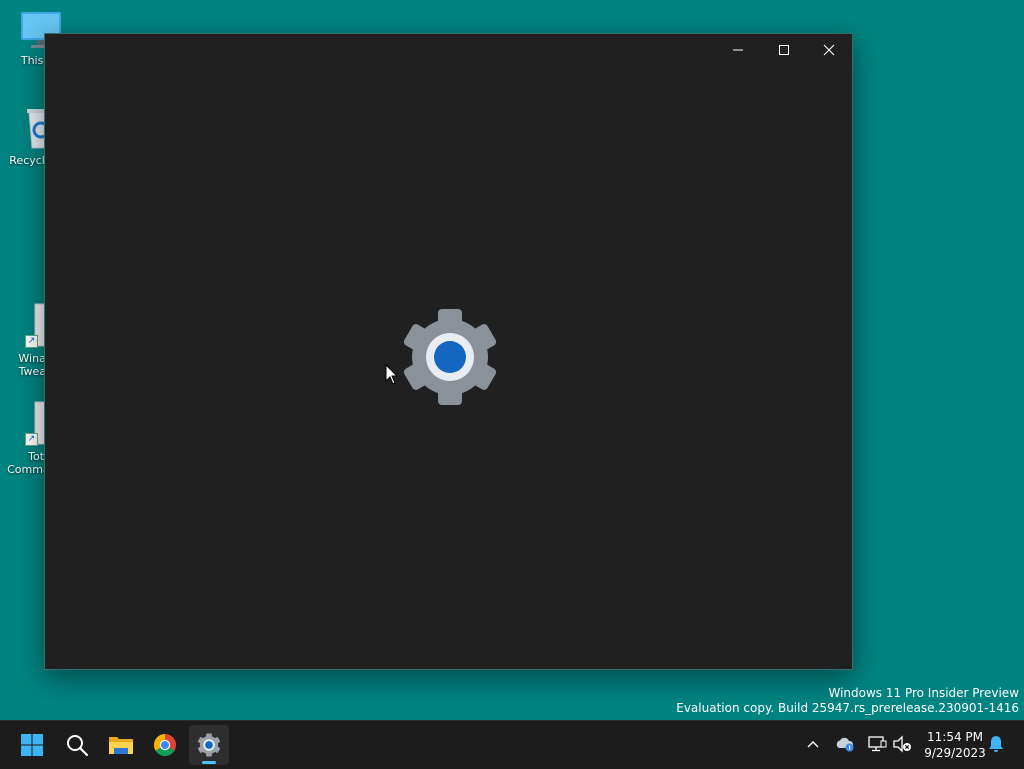  I want to click on maximize-button, so click(784, 50).